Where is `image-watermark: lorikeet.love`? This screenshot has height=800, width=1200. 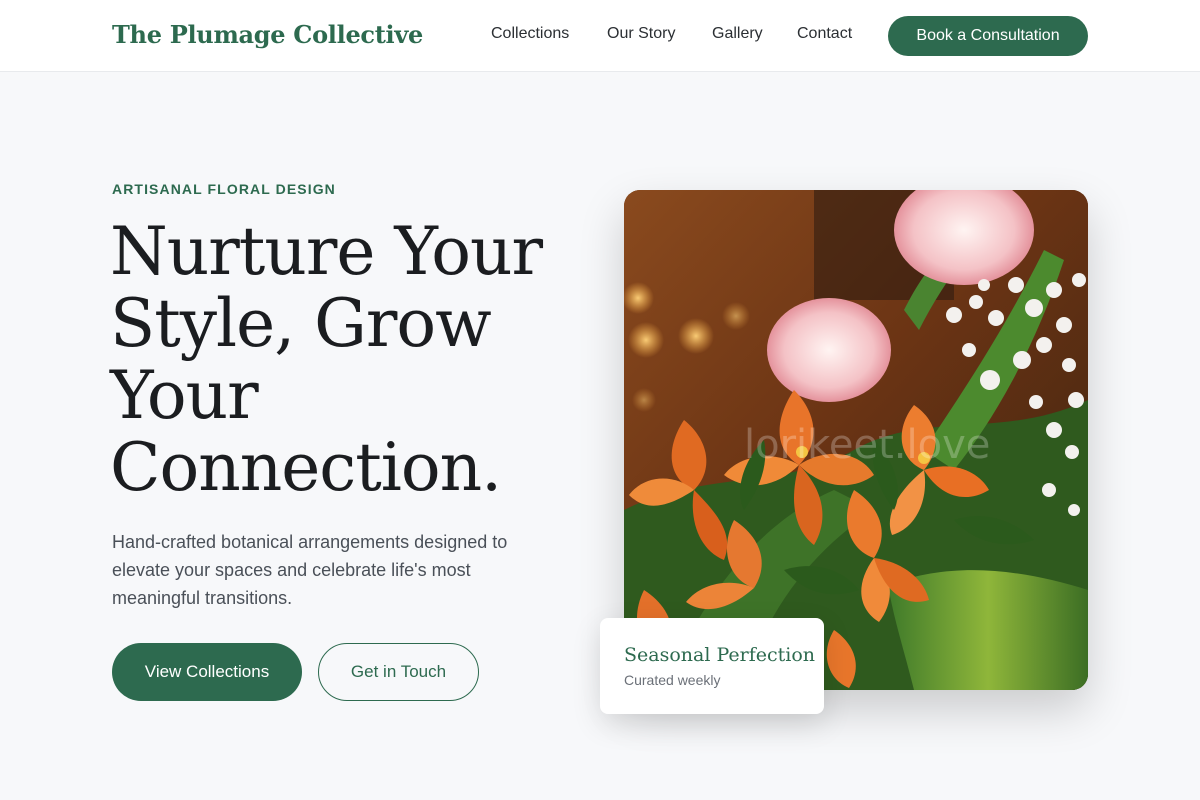
image-watermark: lorikeet.love is located at coordinates (867, 445).